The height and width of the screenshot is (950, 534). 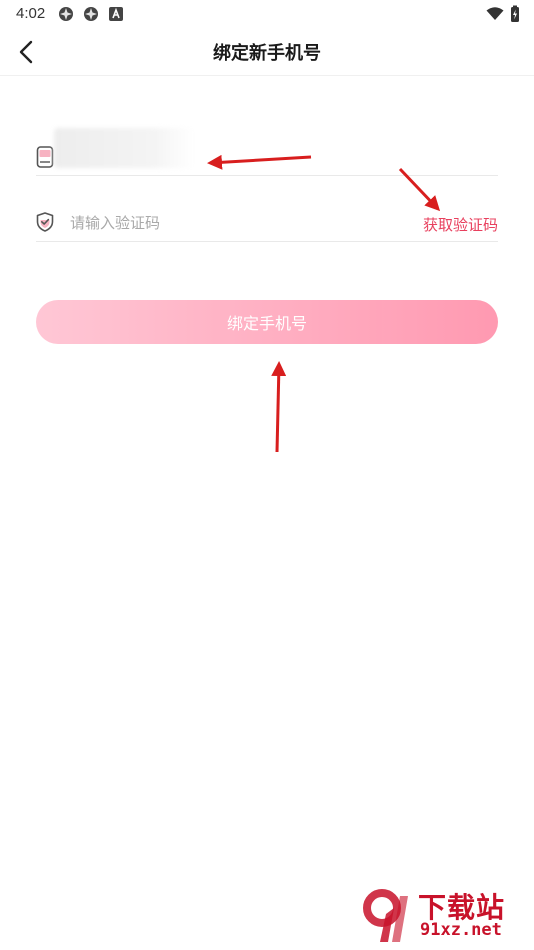 I want to click on watermark-site: 91xz.net, so click(x=461, y=930).